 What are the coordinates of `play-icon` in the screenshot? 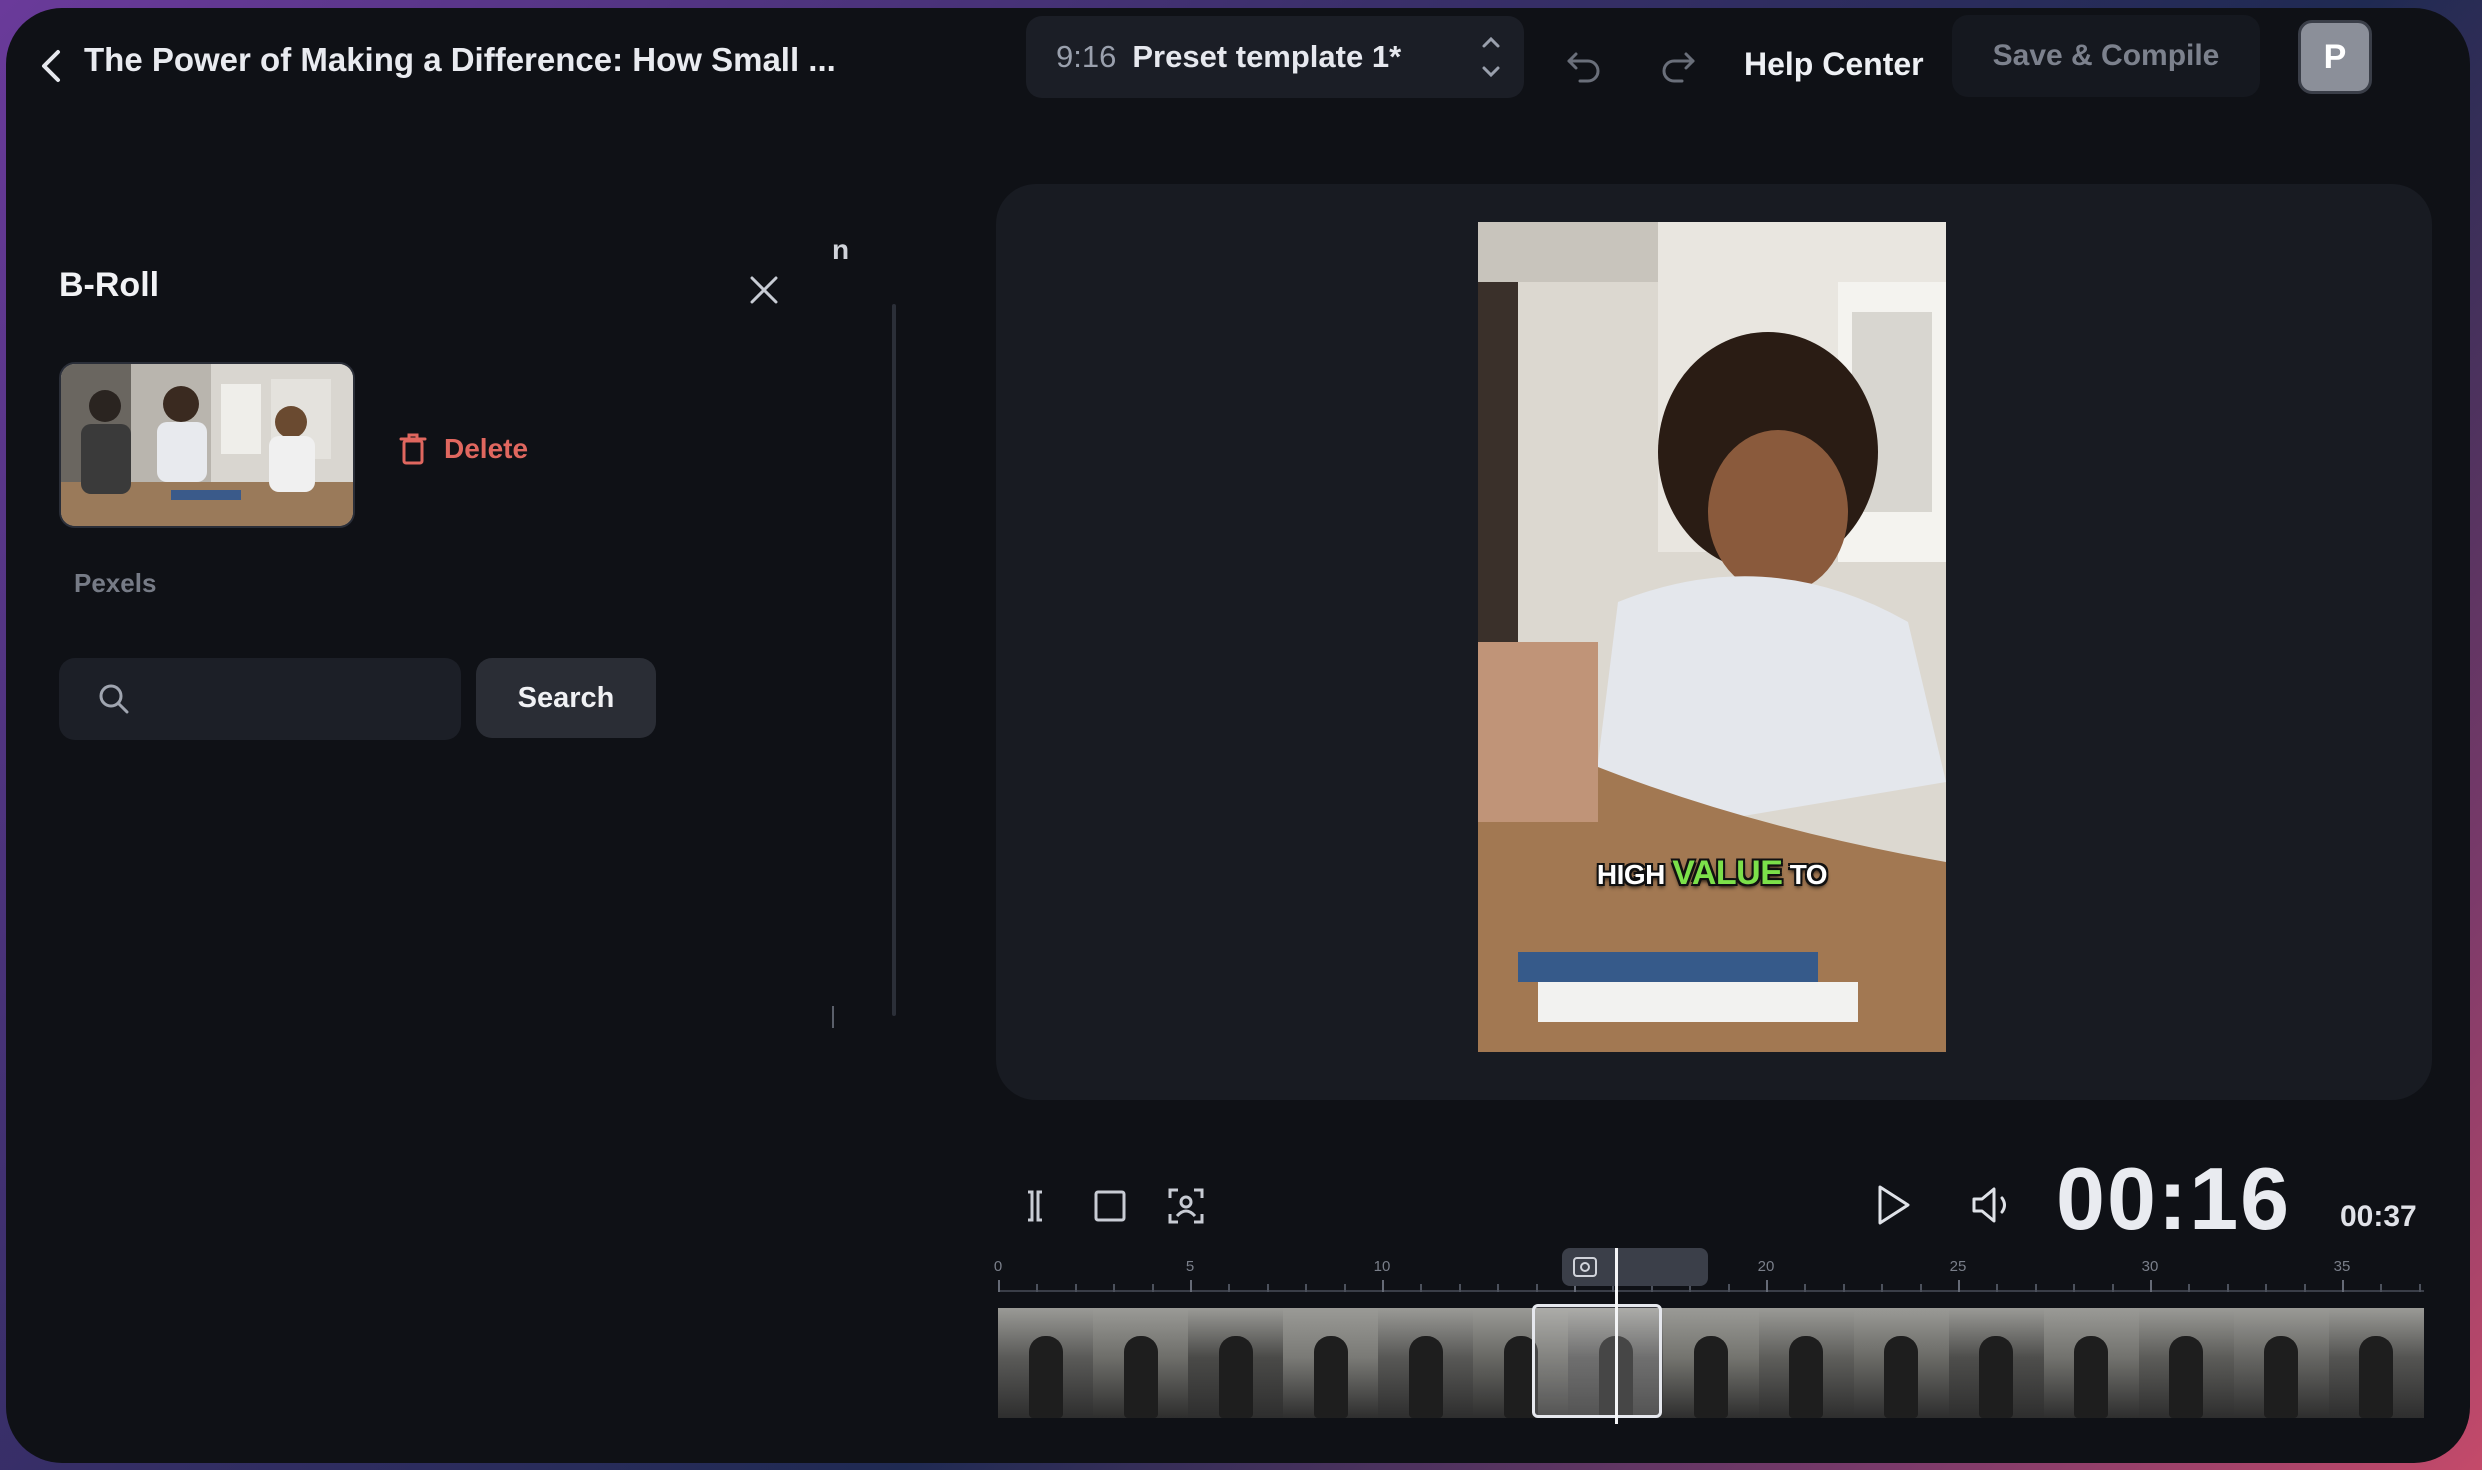 It's located at (1893, 1205).